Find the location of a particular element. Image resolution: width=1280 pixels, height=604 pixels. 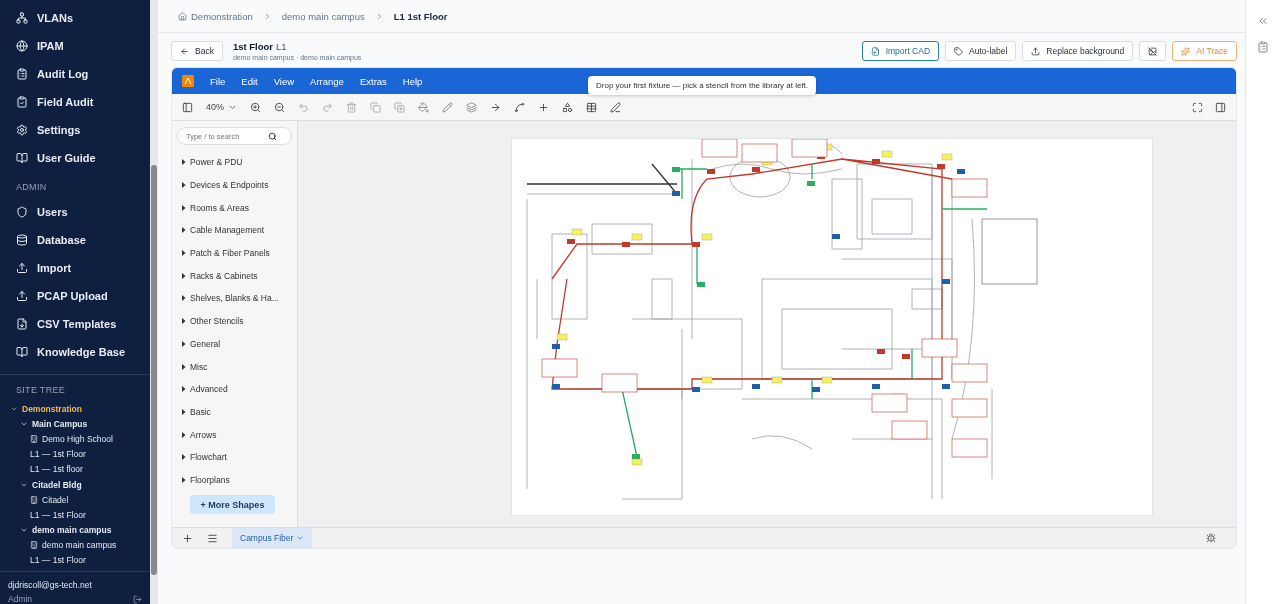

library-category: Rooms & Areas is located at coordinates (234, 208).